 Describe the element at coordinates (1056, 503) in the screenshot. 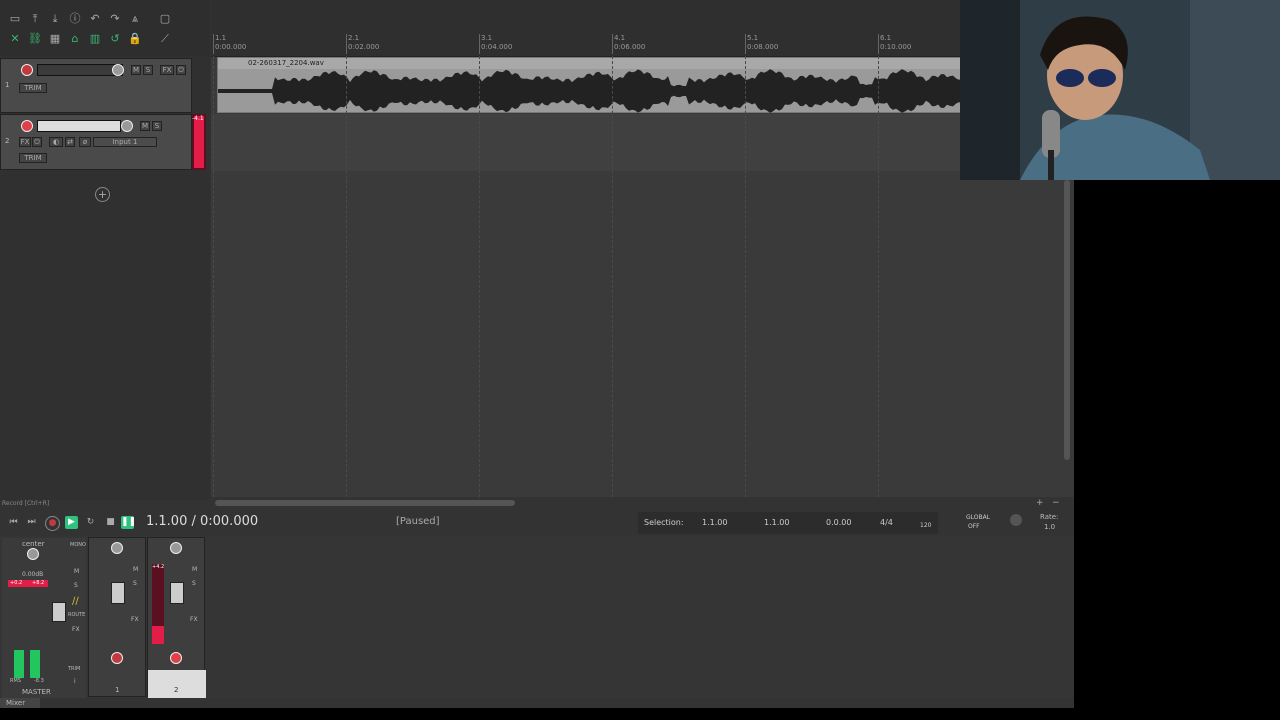

I see `zoom-out-icon: −` at that location.